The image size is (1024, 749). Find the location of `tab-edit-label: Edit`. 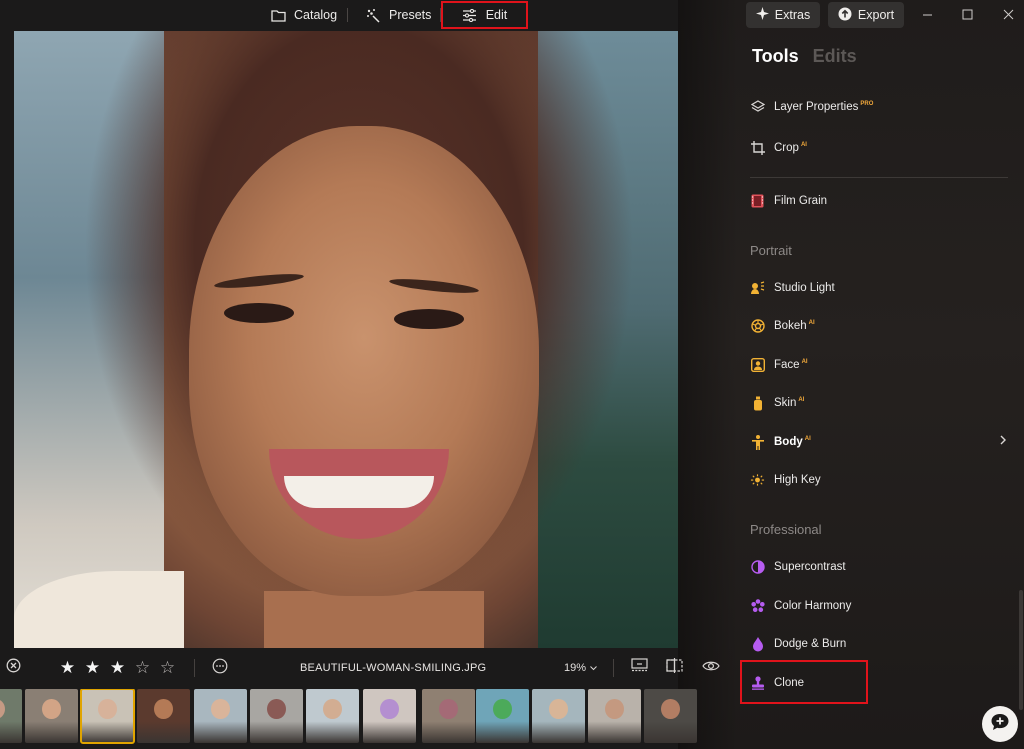

tab-edit-label: Edit is located at coordinates (496, 15).